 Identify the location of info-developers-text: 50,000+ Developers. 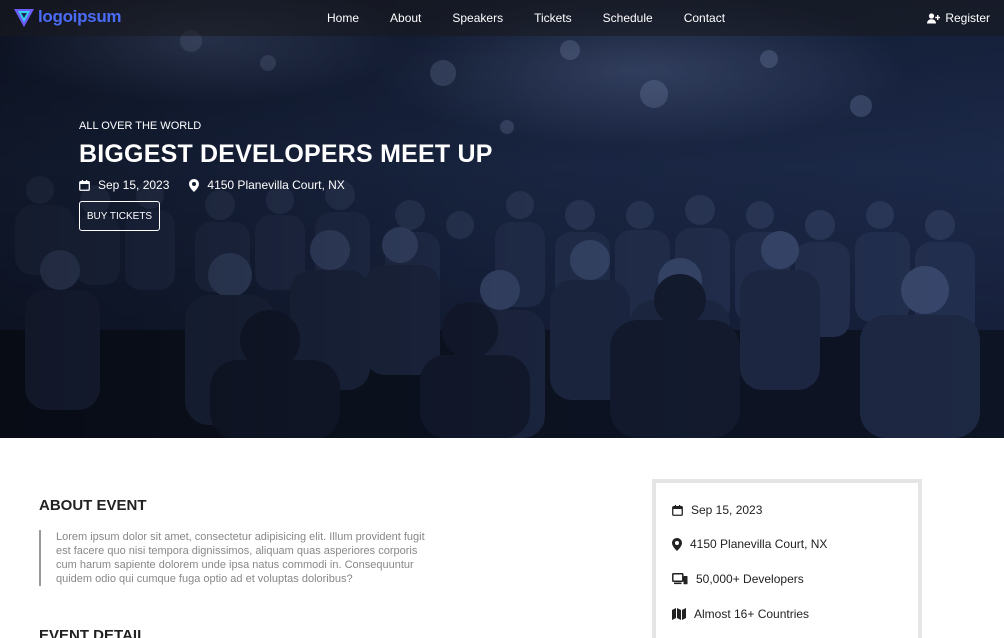
(750, 579).